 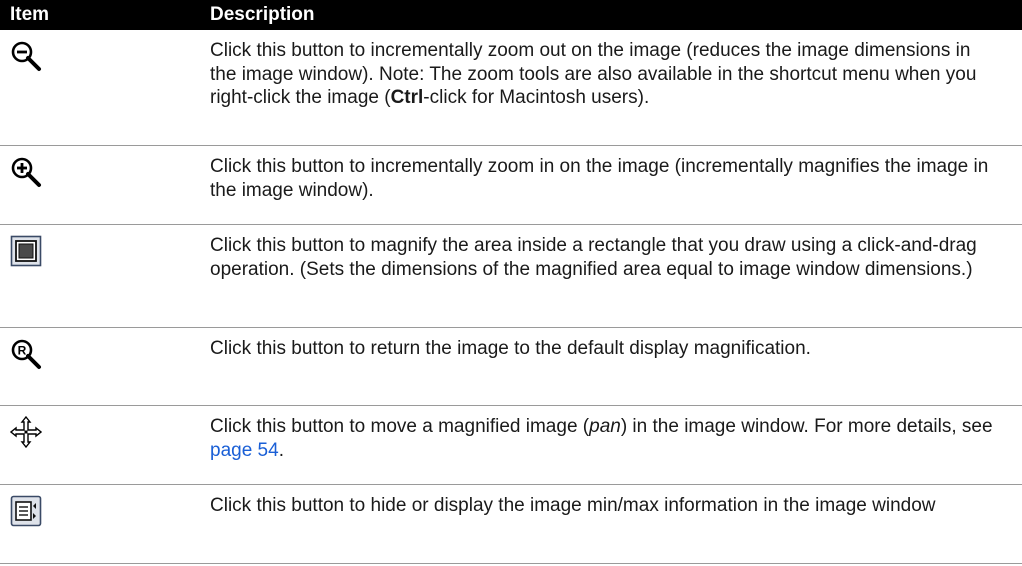 I want to click on zoom-out-icon, so click(x=110, y=56).